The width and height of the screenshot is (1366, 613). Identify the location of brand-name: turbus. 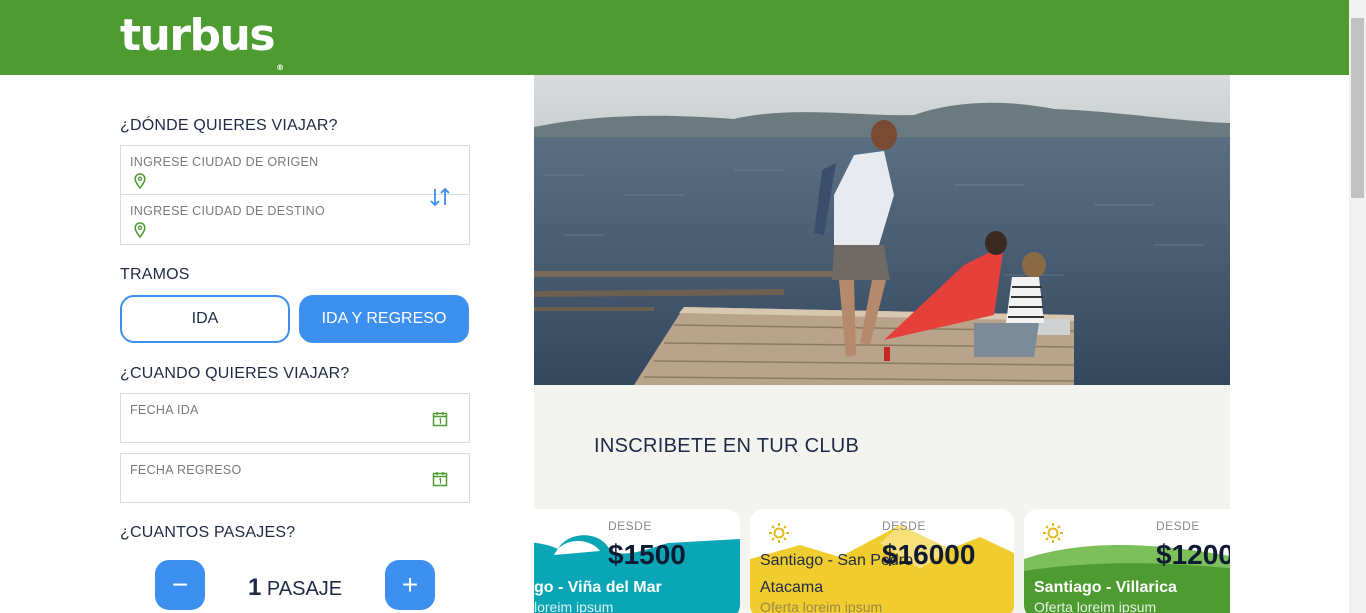
(198, 35).